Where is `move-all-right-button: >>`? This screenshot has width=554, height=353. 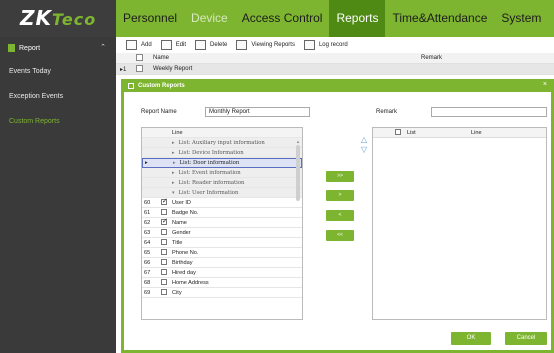 move-all-right-button: >> is located at coordinates (340, 176).